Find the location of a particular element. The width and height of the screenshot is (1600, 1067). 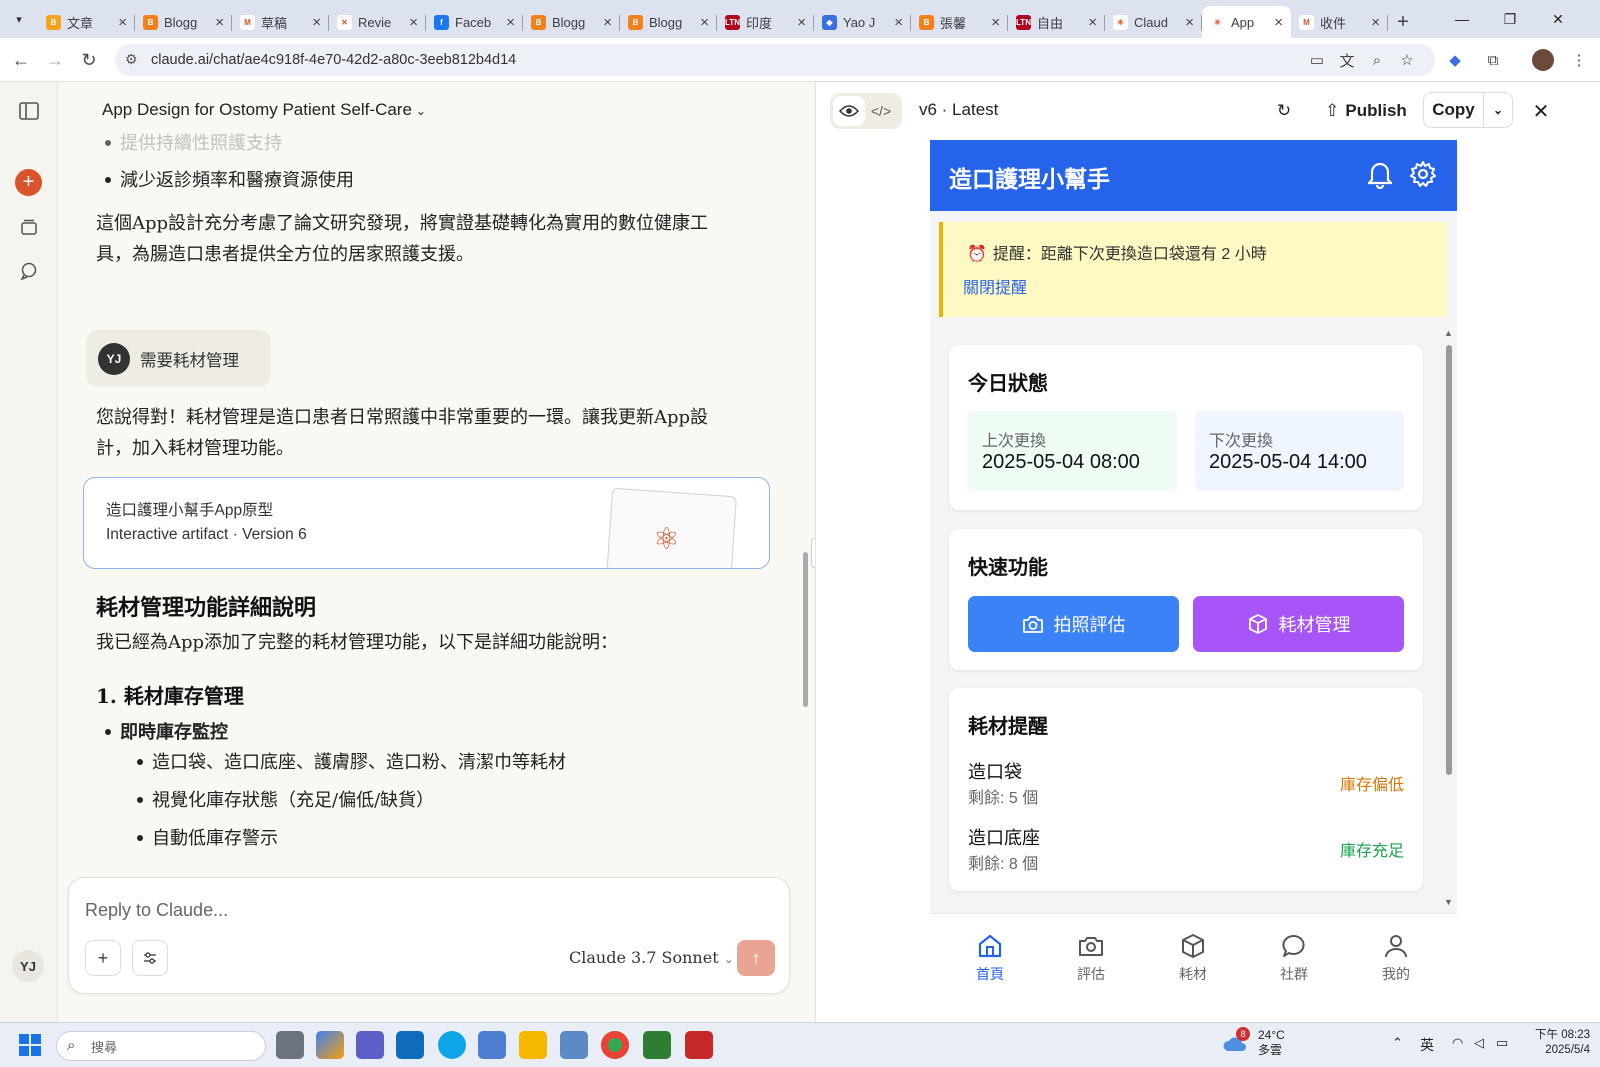

tray-chevron-up-icon: ⌃ is located at coordinates (1397, 1043).